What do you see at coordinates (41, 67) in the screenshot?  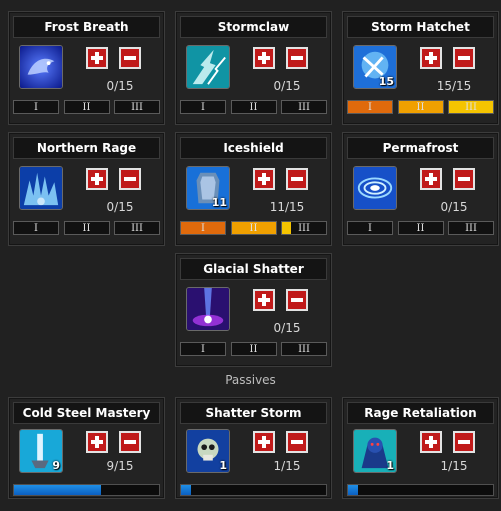 I see `frost-breath-icon` at bounding box center [41, 67].